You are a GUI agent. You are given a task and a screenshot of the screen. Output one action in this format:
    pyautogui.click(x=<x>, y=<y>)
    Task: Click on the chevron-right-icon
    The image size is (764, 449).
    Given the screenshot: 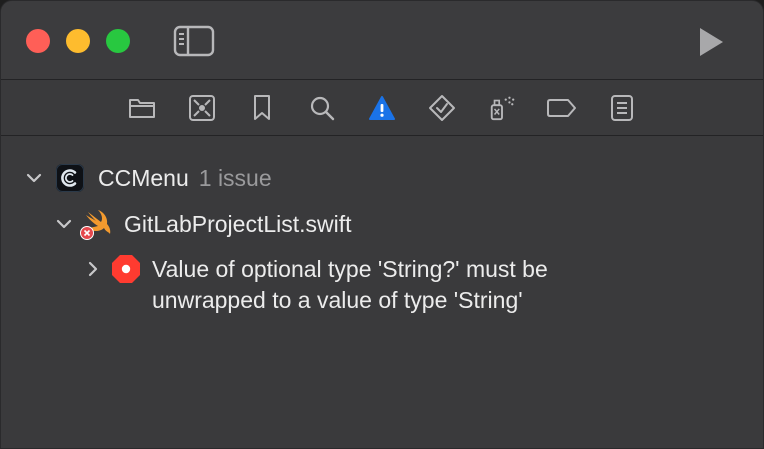 What is the action you would take?
    pyautogui.click(x=93, y=269)
    